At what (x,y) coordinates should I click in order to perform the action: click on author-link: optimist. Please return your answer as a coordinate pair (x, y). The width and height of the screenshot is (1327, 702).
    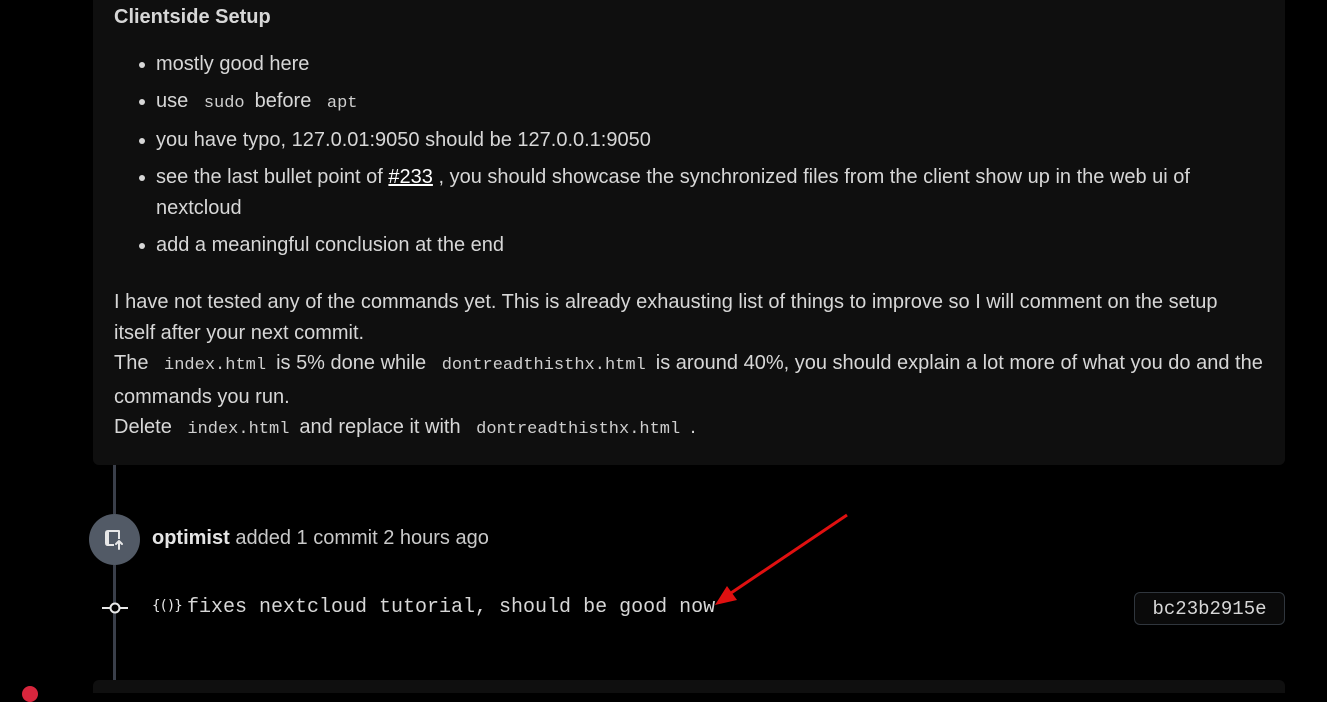
    Looking at the image, I should click on (191, 538).